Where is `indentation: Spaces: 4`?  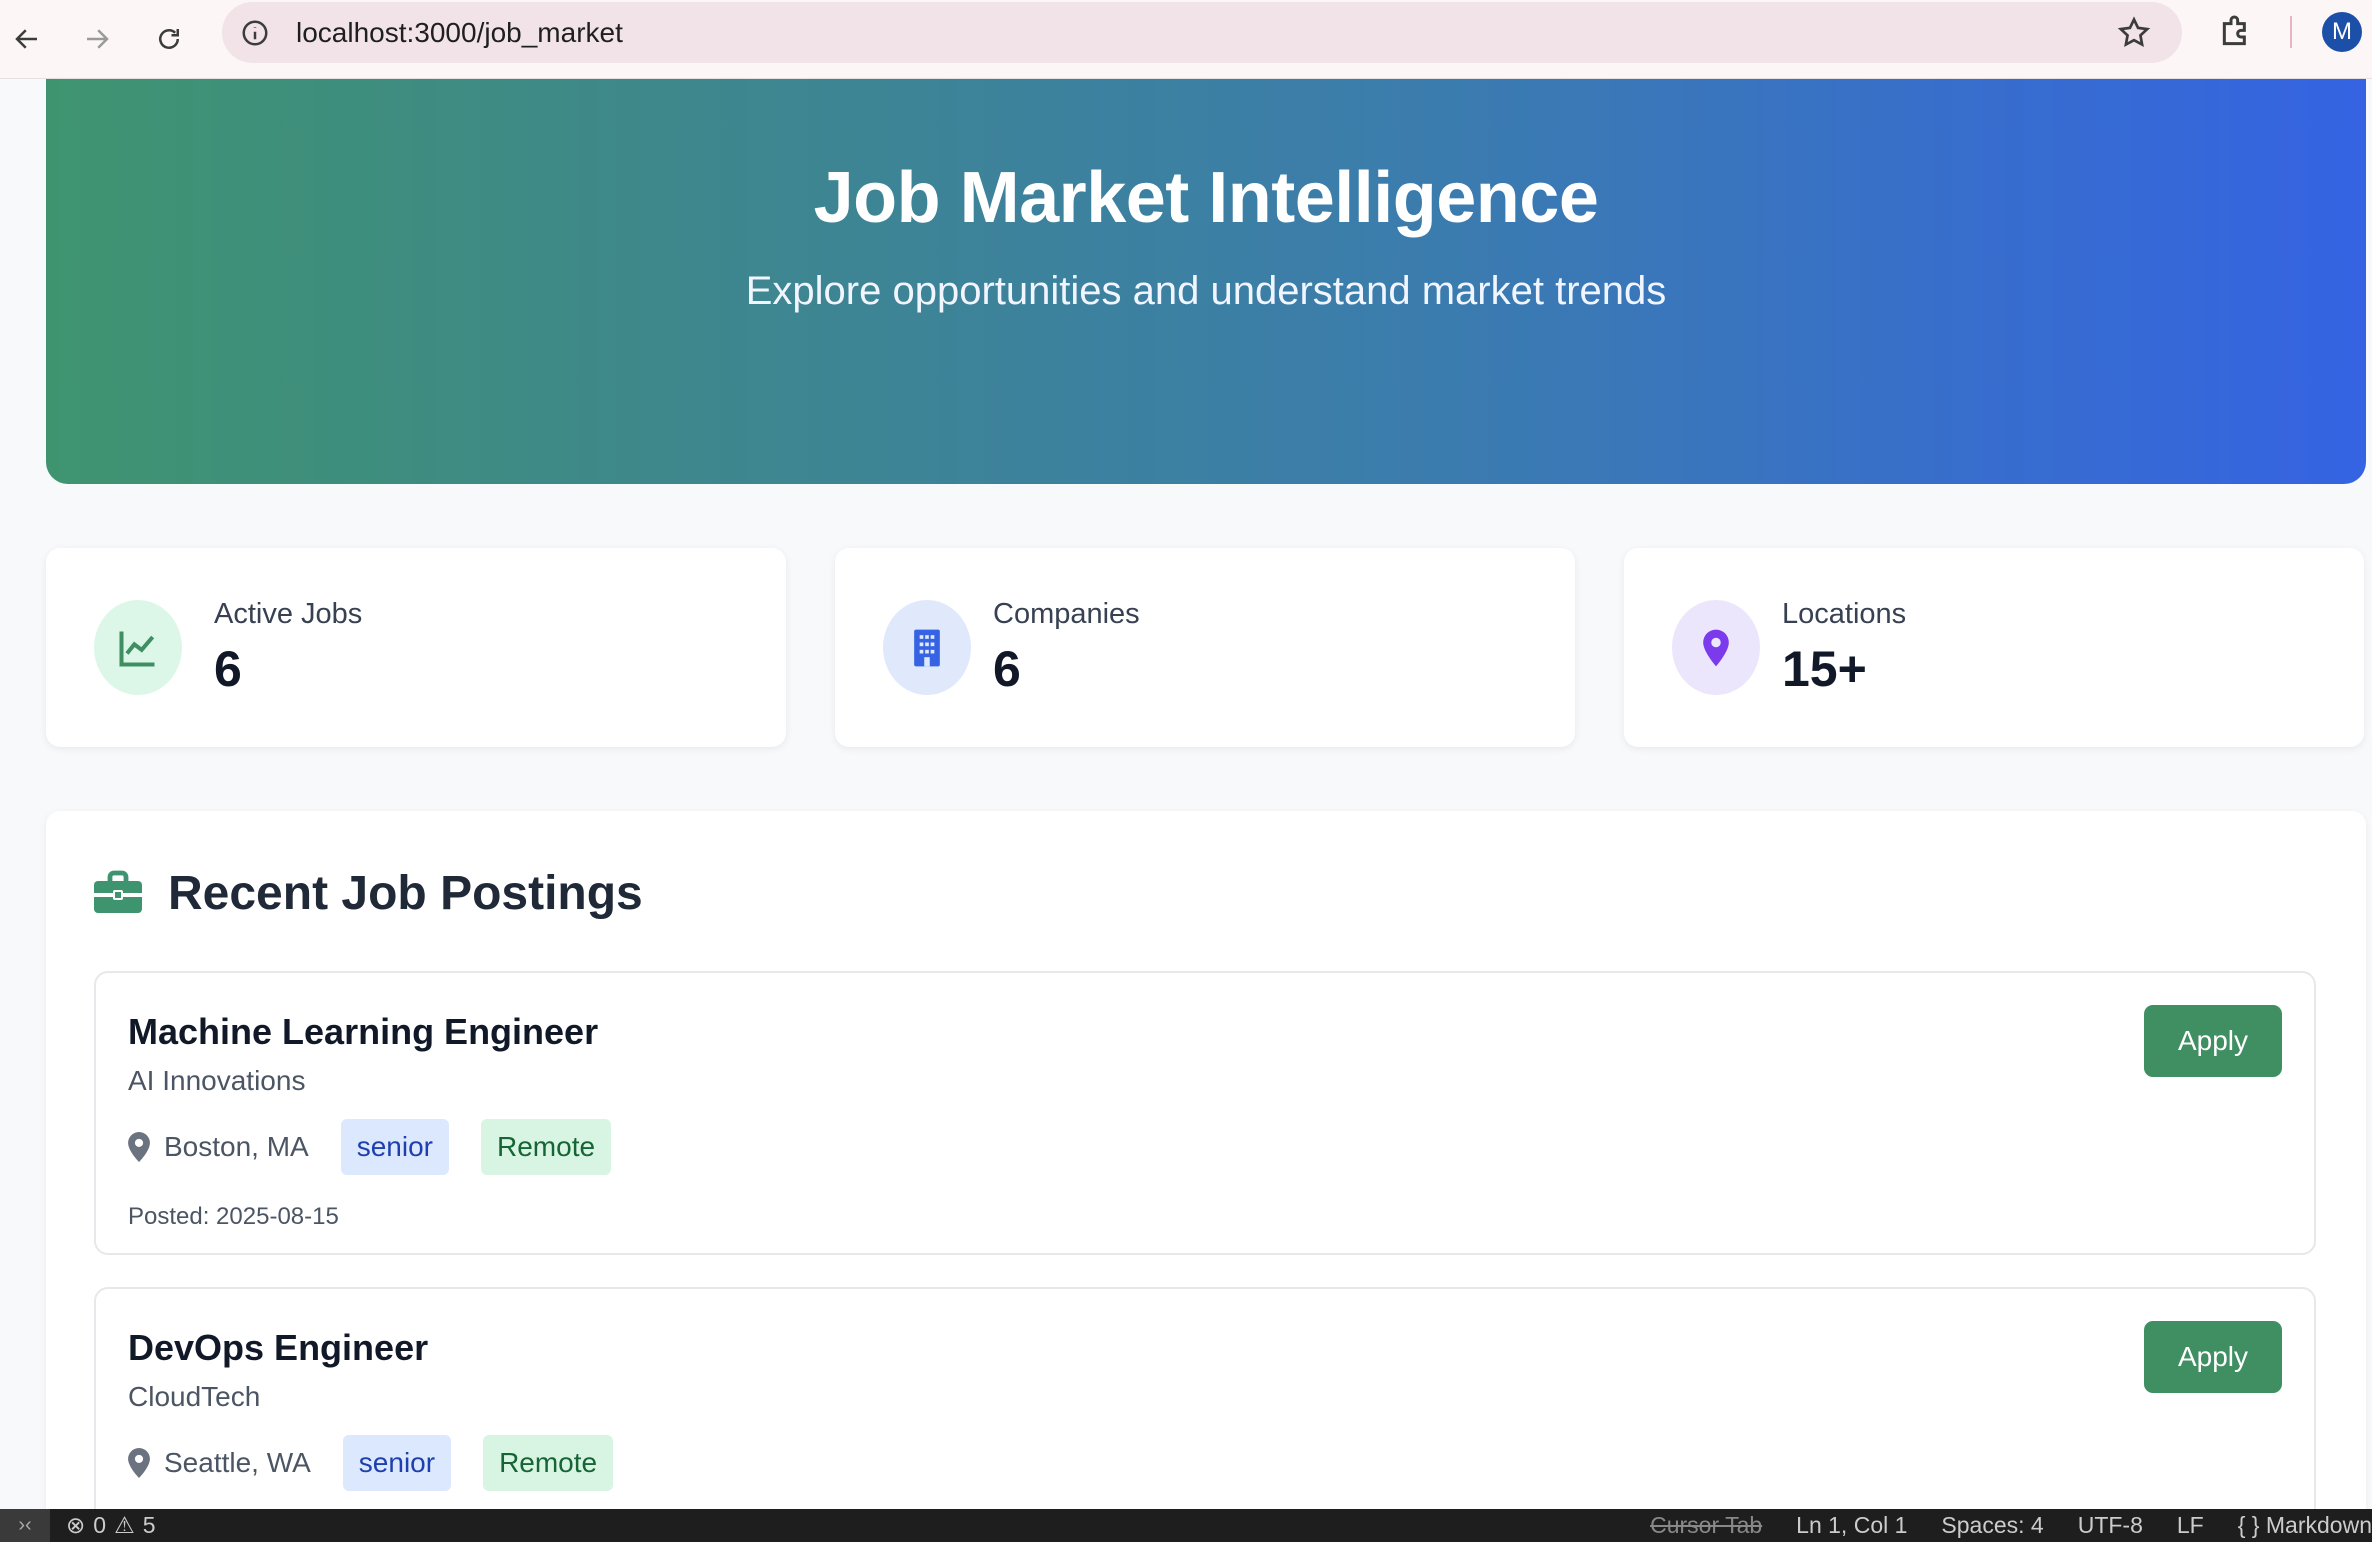
indentation: Spaces: 4 is located at coordinates (1992, 1525).